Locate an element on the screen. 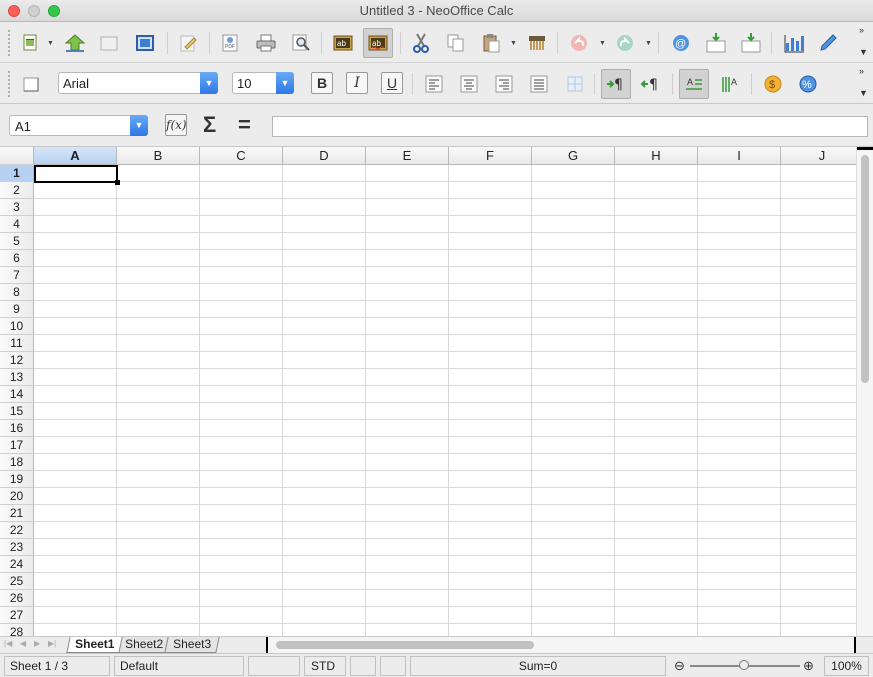 Image resolution: width=873 pixels, height=677 pixels. row-header: 8 is located at coordinates (17, 292).